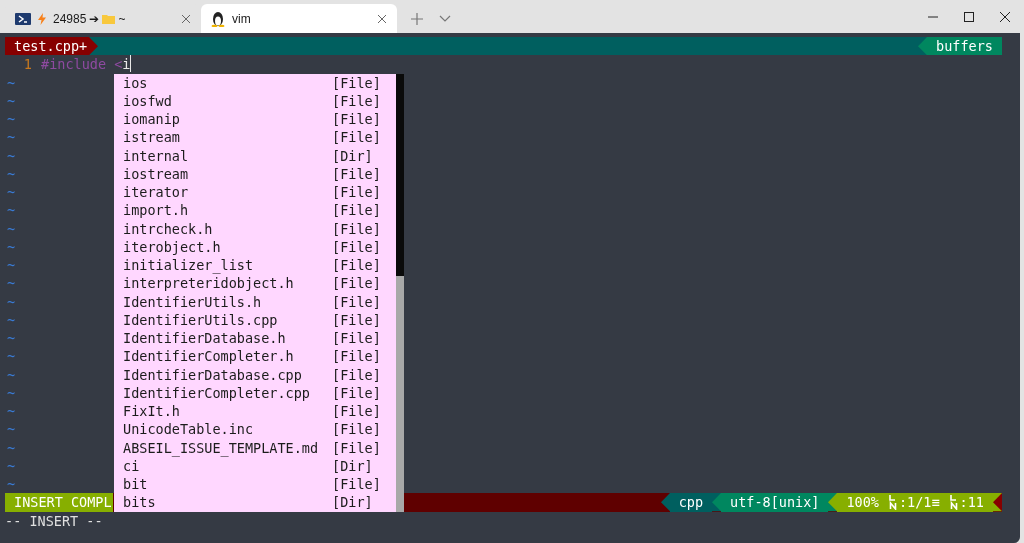 The height and width of the screenshot is (543, 1024). I want to click on completion-item: IdentifierCompleter.h [File], so click(259, 356).